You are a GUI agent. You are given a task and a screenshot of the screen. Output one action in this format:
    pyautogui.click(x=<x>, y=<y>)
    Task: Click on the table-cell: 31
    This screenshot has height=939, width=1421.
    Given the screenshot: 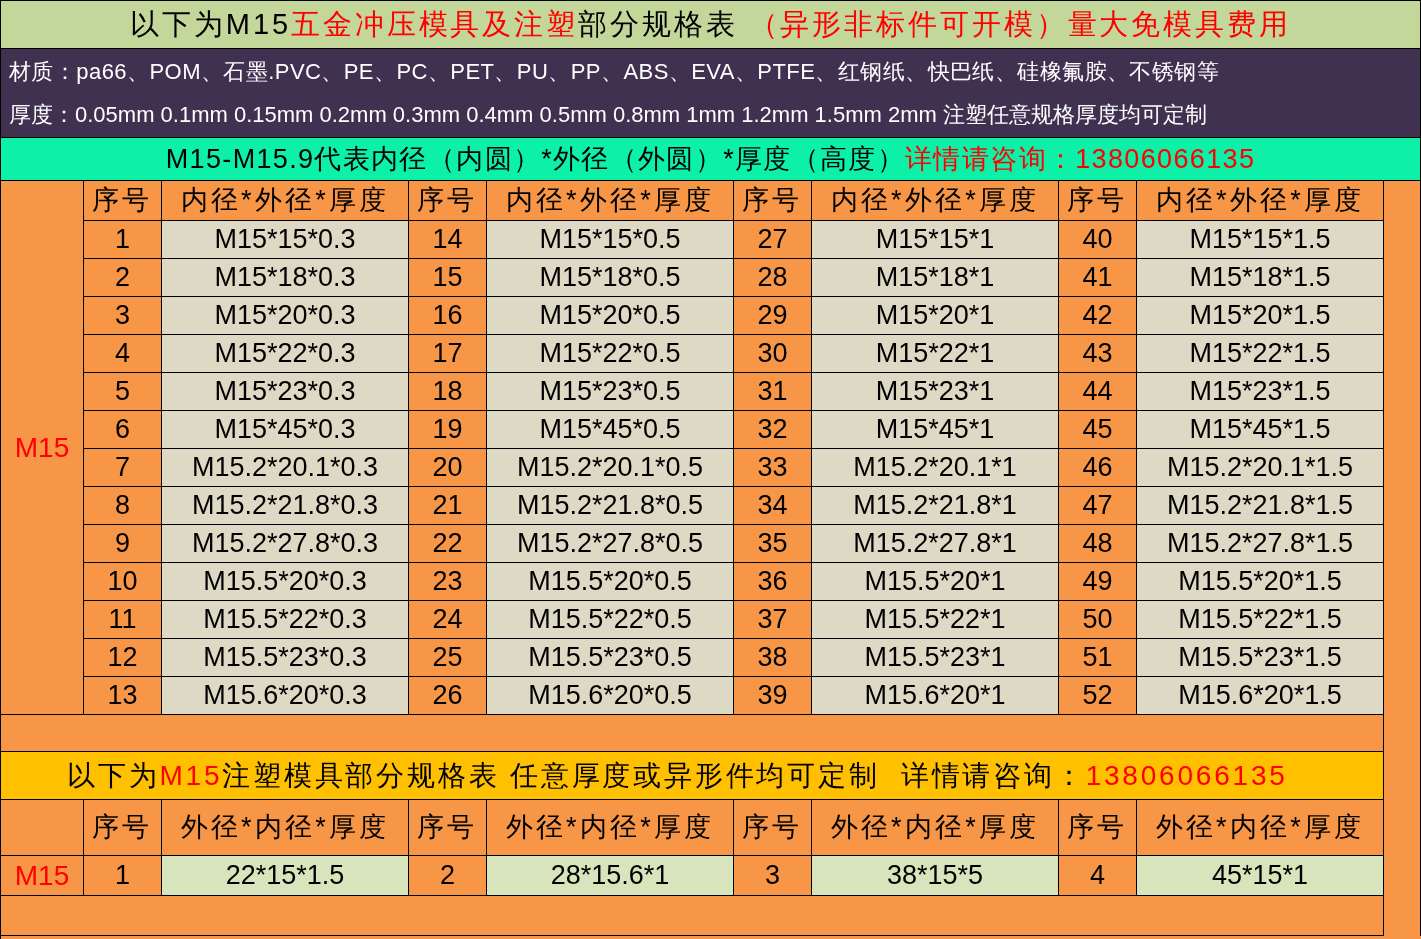 What is the action you would take?
    pyautogui.click(x=772, y=392)
    